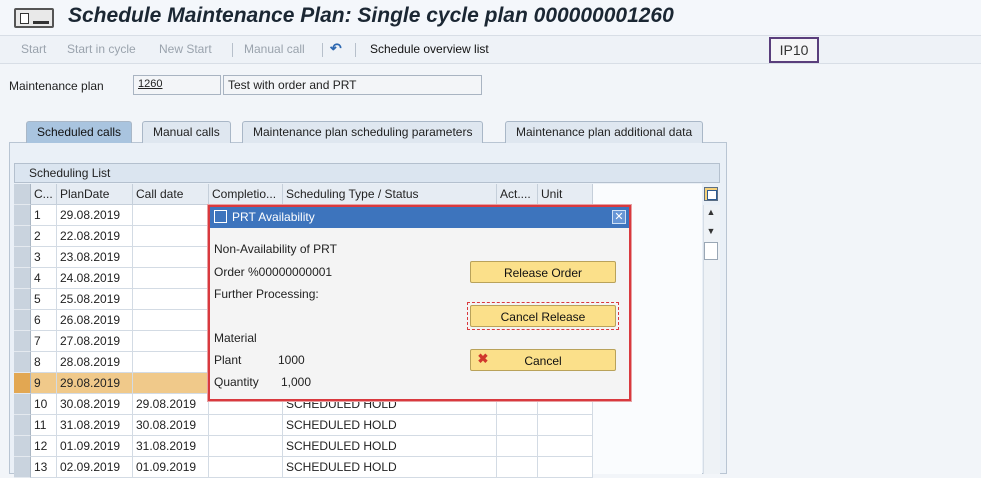 The image size is (981, 478). Describe the element at coordinates (274, 49) in the screenshot. I see `manual-call-button: Manual call` at that location.